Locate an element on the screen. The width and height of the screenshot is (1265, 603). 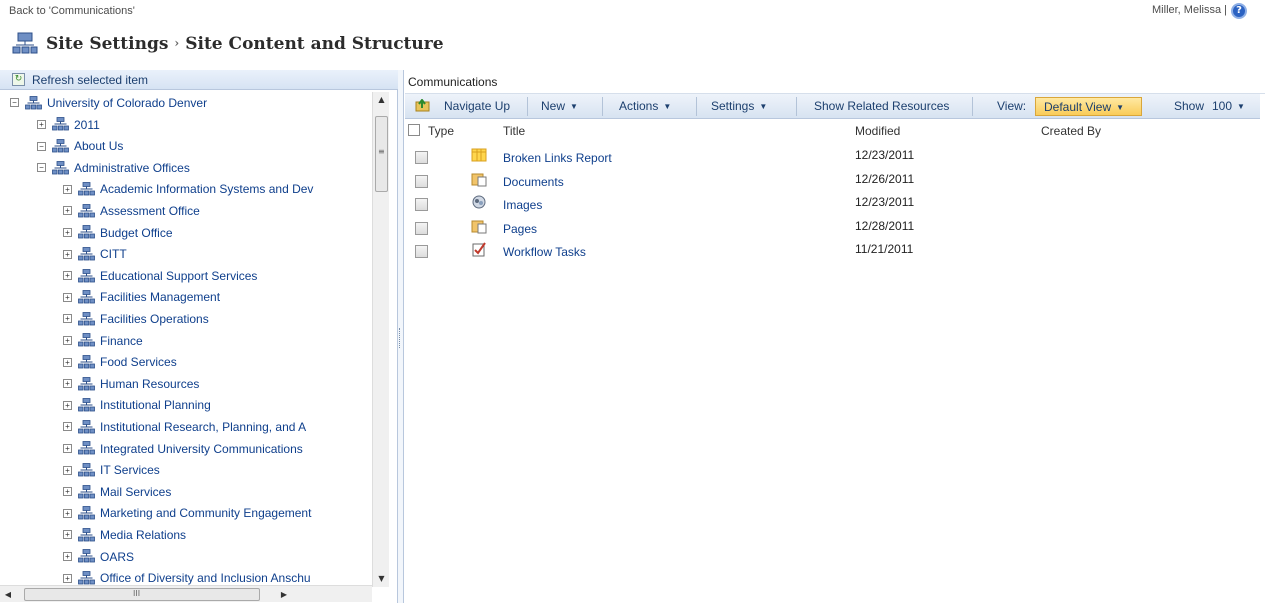
tree-item: − Administrative Offices is located at coordinates (113, 170).